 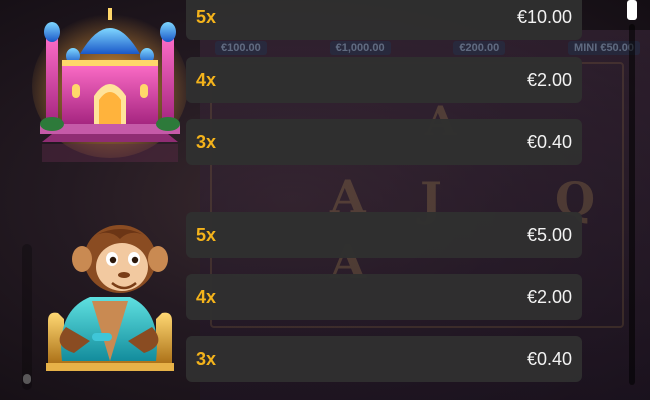 I want to click on right-scrollbar-track, so click(x=632, y=204).